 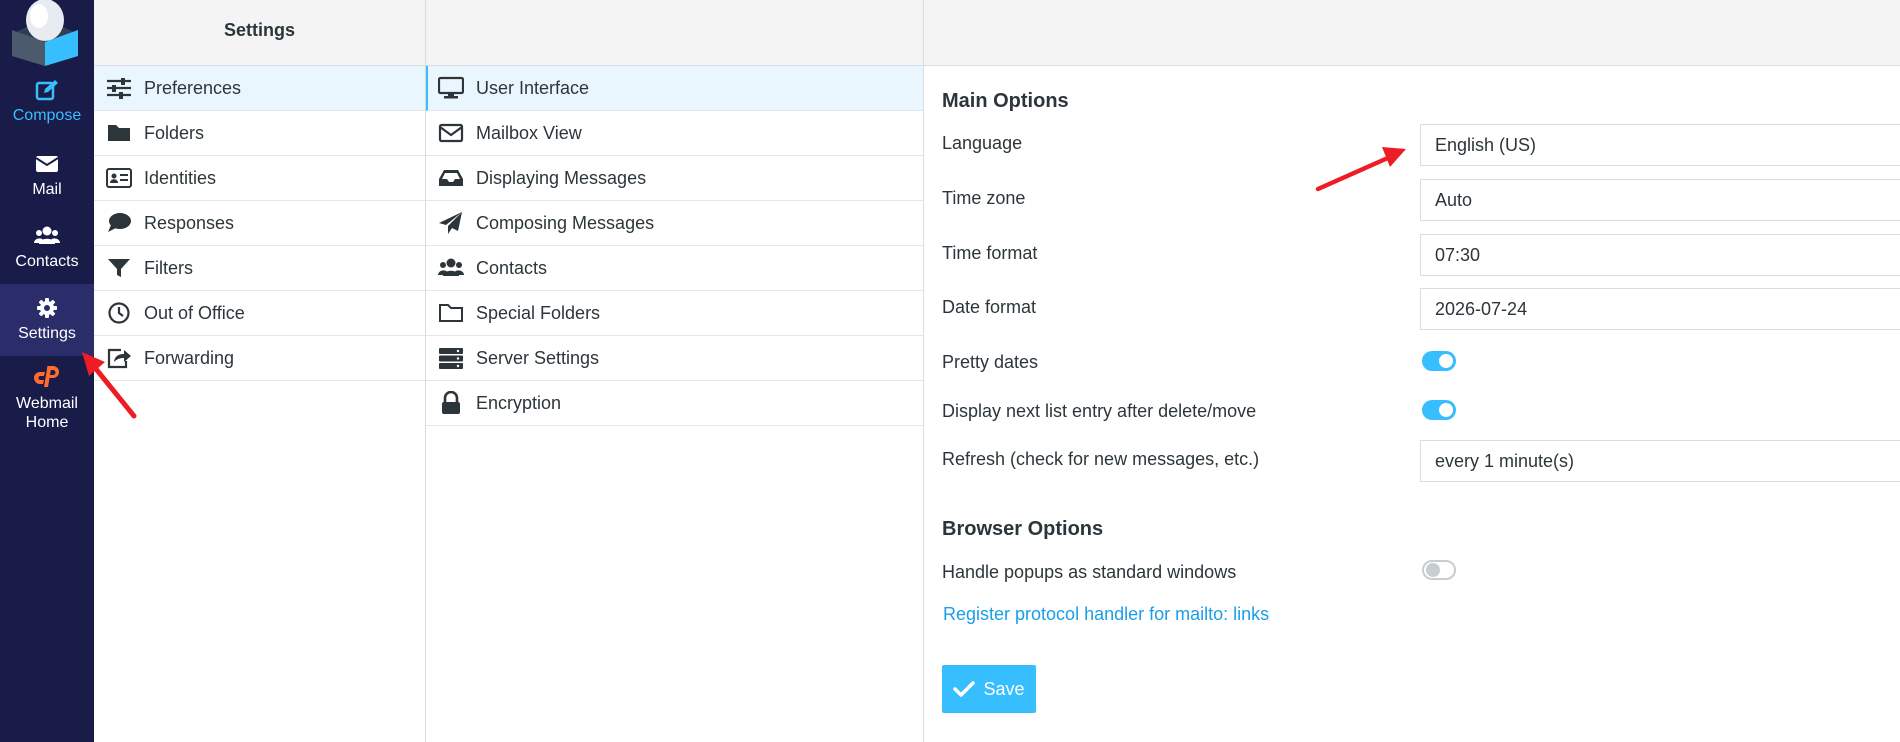 I want to click on section-label: User Interface, so click(x=533, y=87).